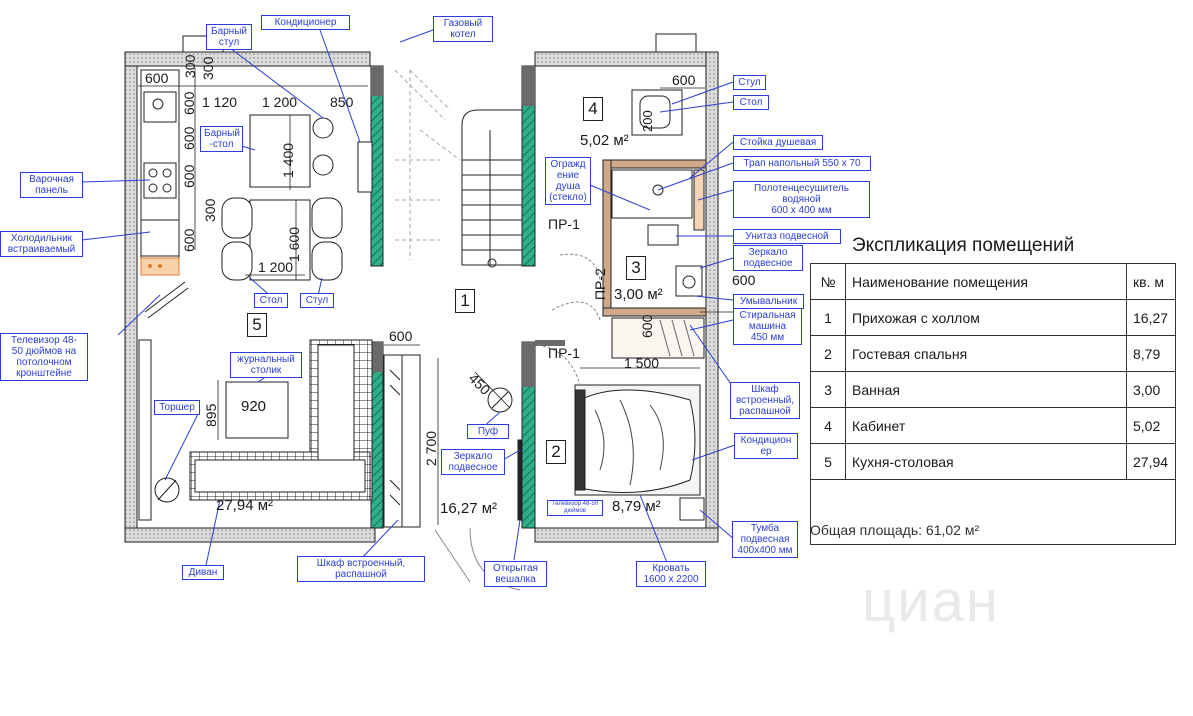 The height and width of the screenshot is (716, 1193). Describe the element at coordinates (802, 163) in the screenshot. I see `note-floor-drain: Трап напольный 550 х 70` at that location.